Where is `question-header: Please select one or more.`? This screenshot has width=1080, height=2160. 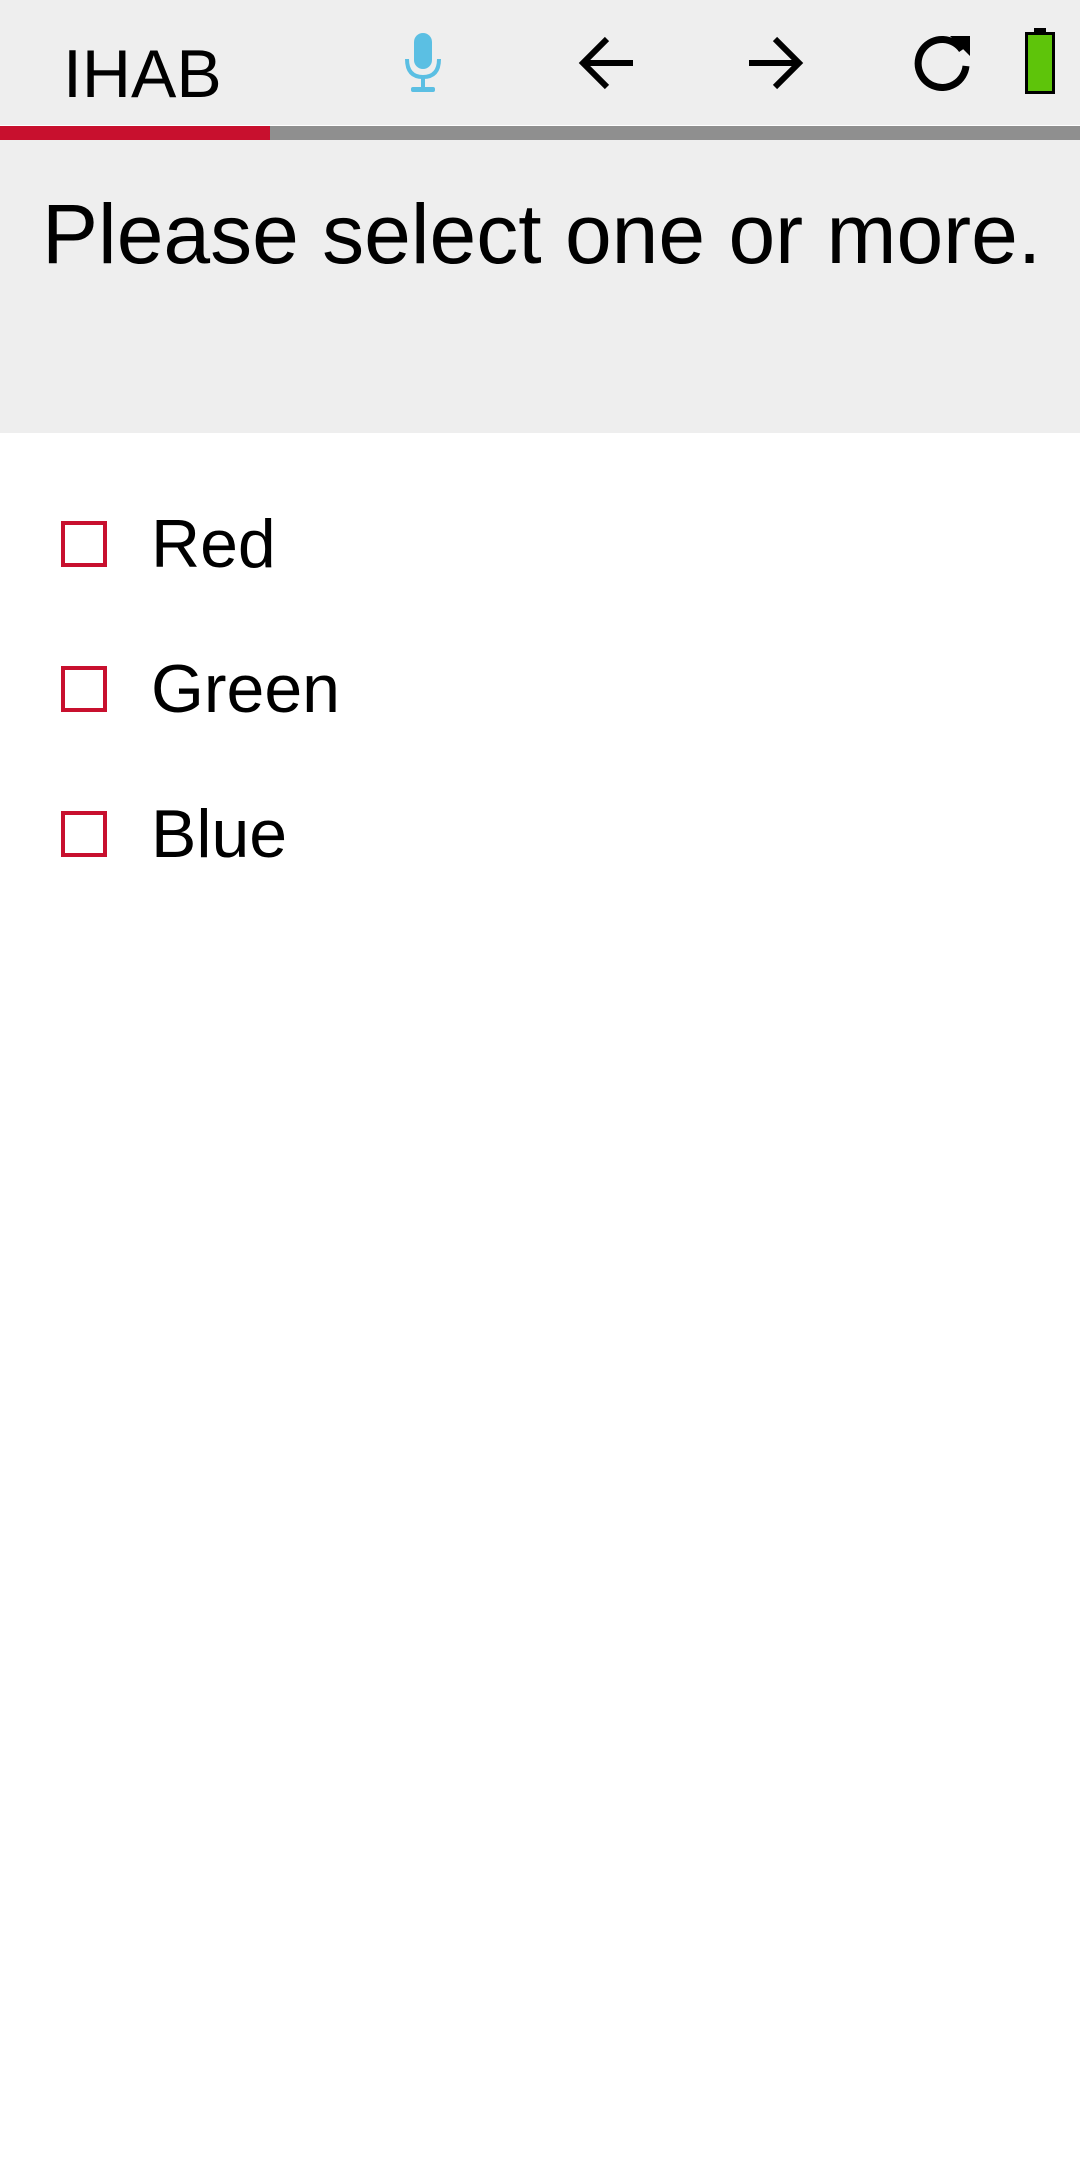
question-header: Please select one or more. is located at coordinates (540, 286).